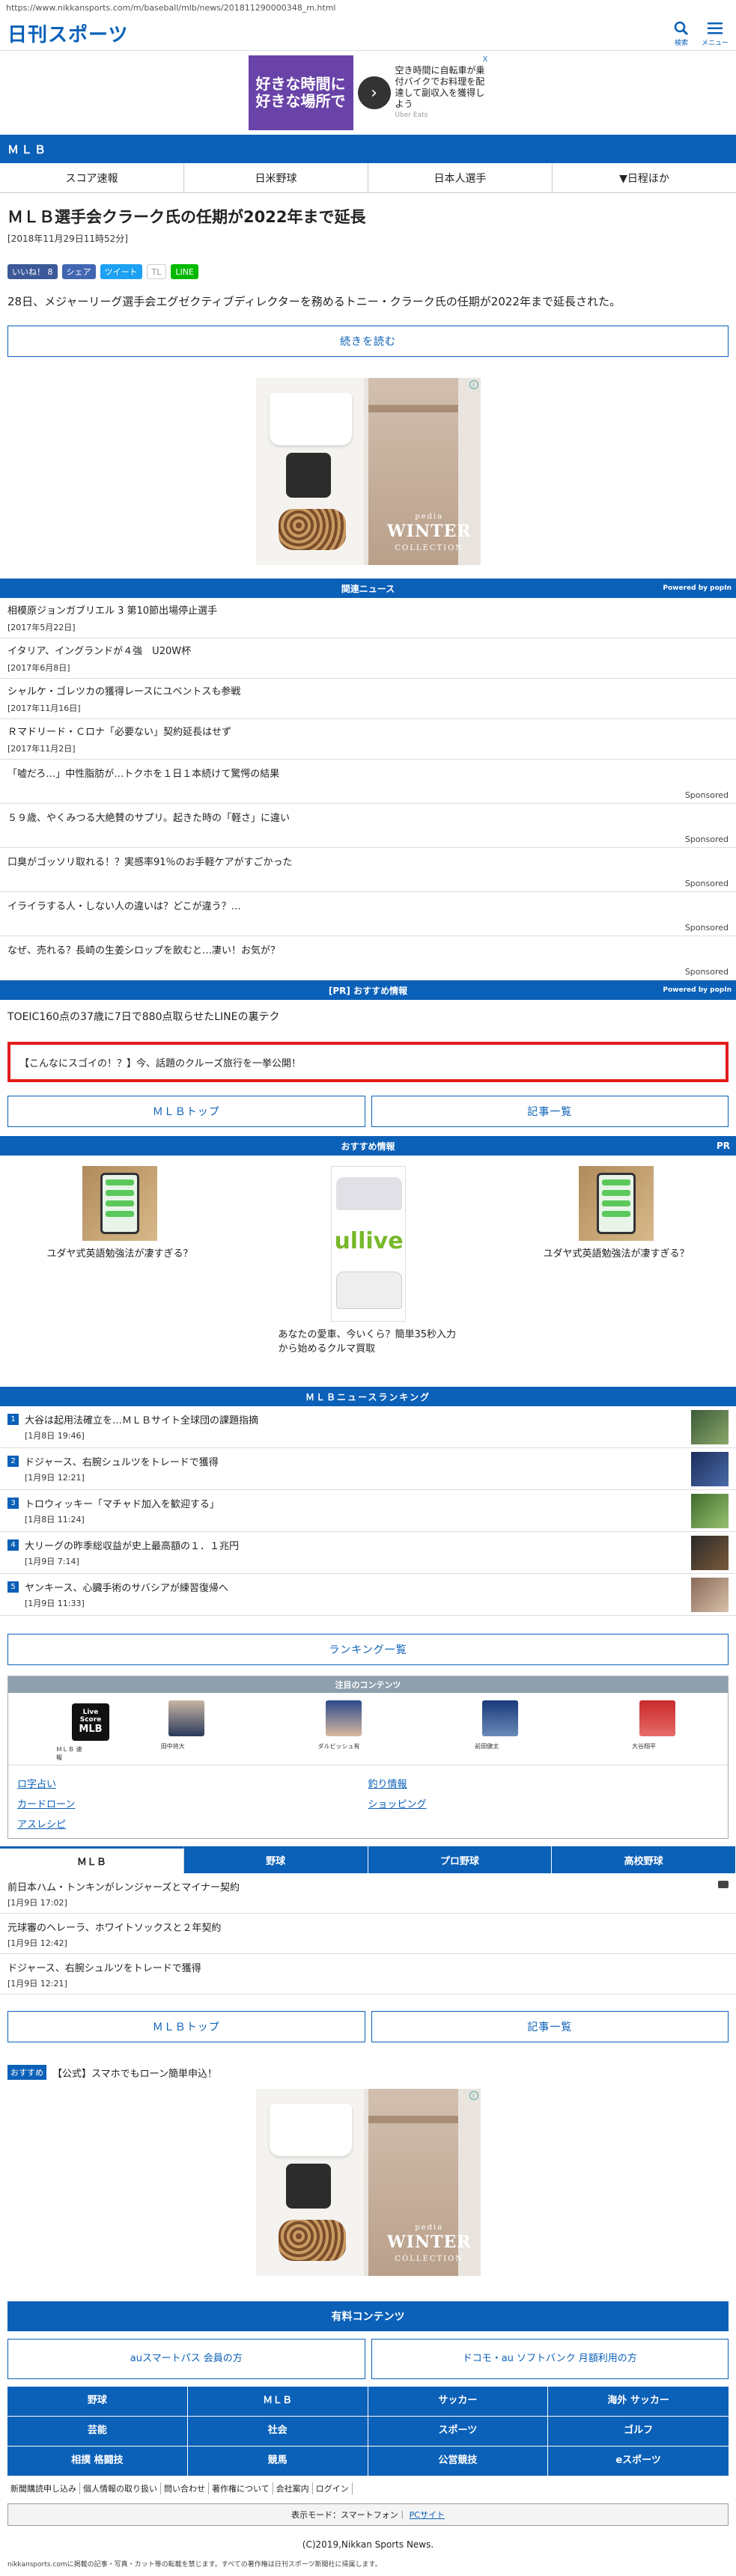 The width and height of the screenshot is (736, 2576). I want to click on footer-link-subscribe: 新聞購読申し込み, so click(43, 2488).